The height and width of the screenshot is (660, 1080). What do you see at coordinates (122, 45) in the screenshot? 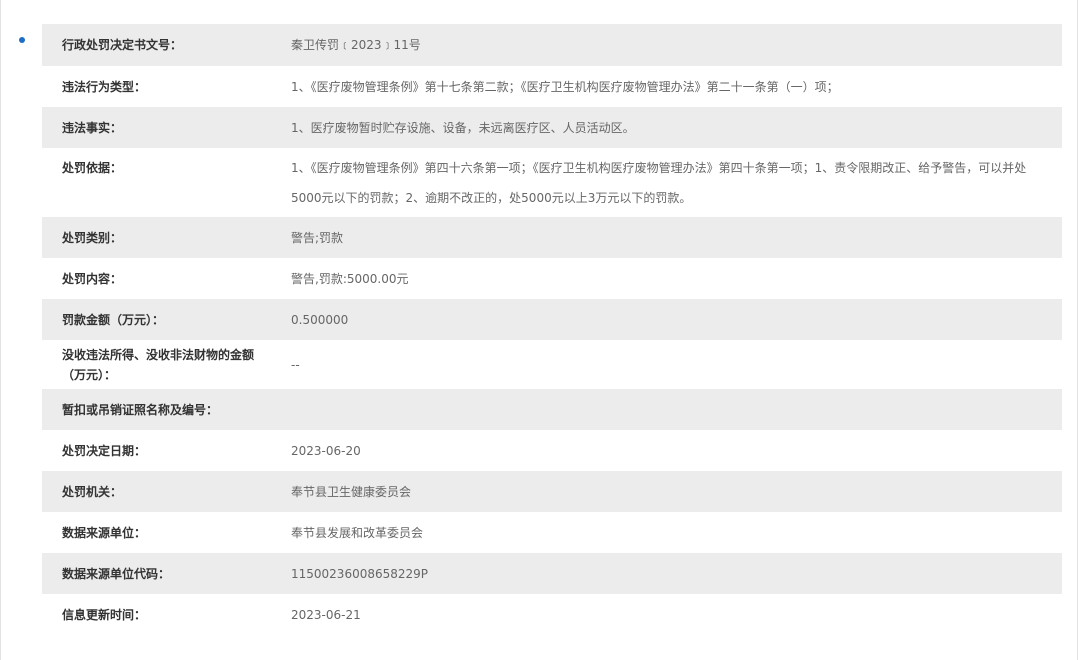
I see `field-label: 行政处罚决定书文号：` at bounding box center [122, 45].